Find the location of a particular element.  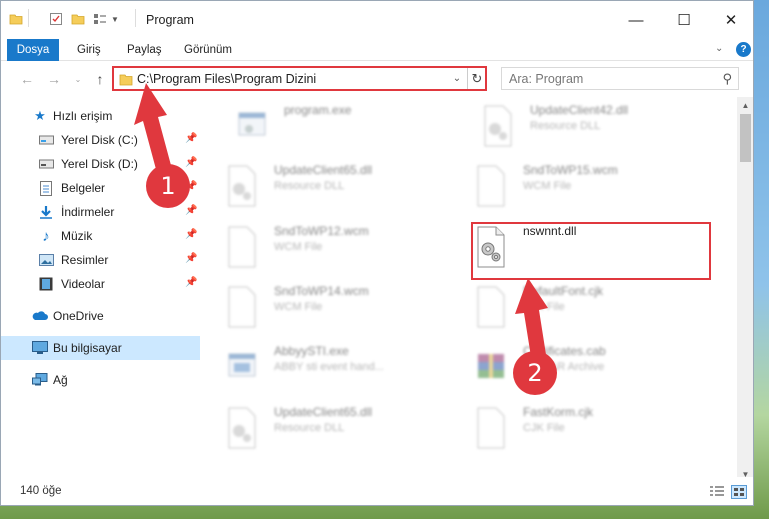

step-marker-2: 2 is located at coordinates (535, 373).